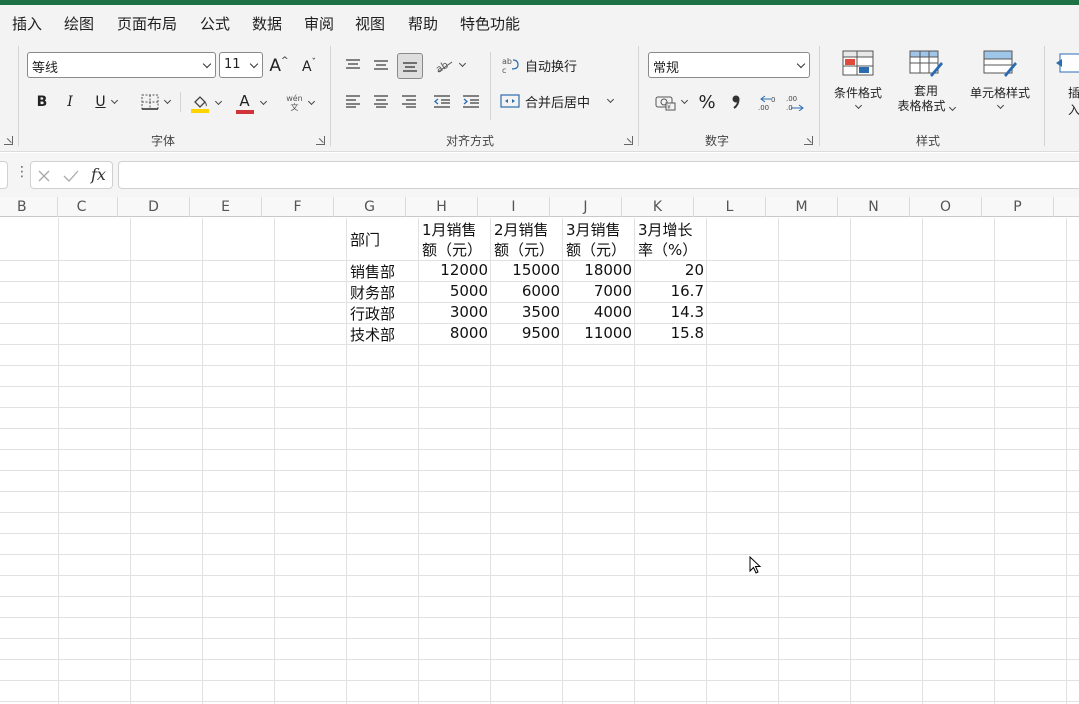 The image size is (1079, 704). Describe the element at coordinates (453, 312) in the screenshot. I see `value-cell: 3000` at that location.